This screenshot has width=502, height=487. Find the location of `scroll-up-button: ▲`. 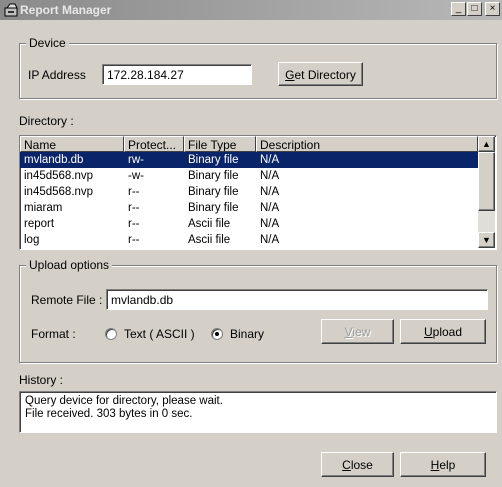

scroll-up-button: ▲ is located at coordinates (486, 144).